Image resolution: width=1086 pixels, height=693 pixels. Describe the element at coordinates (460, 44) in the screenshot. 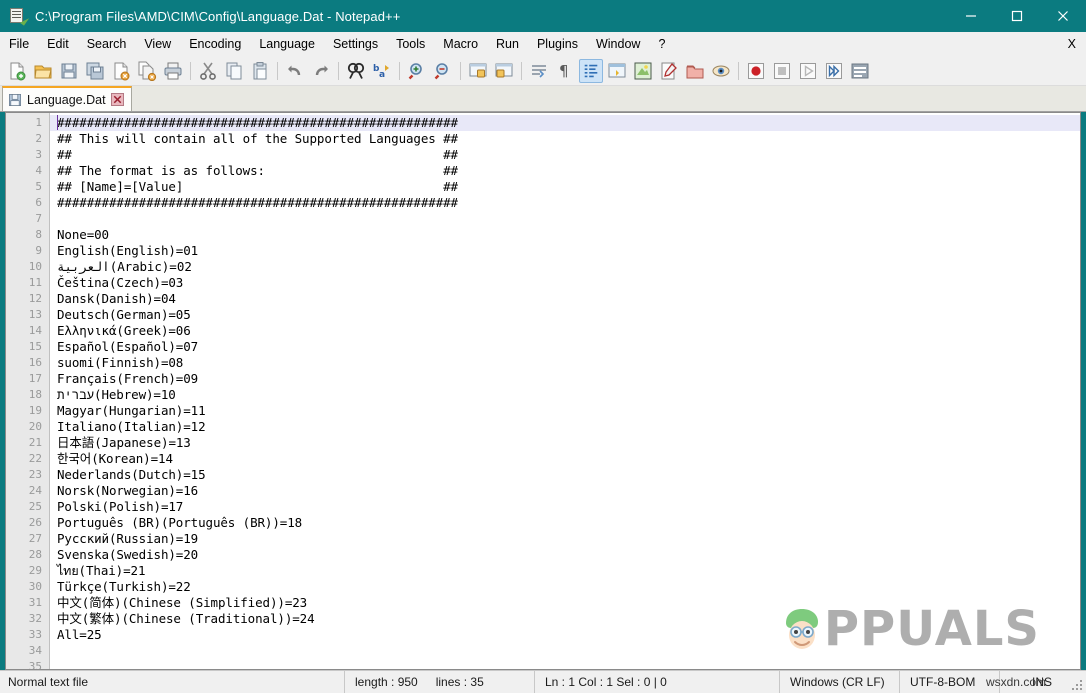

I see `menu-item-macro: Macro` at that location.